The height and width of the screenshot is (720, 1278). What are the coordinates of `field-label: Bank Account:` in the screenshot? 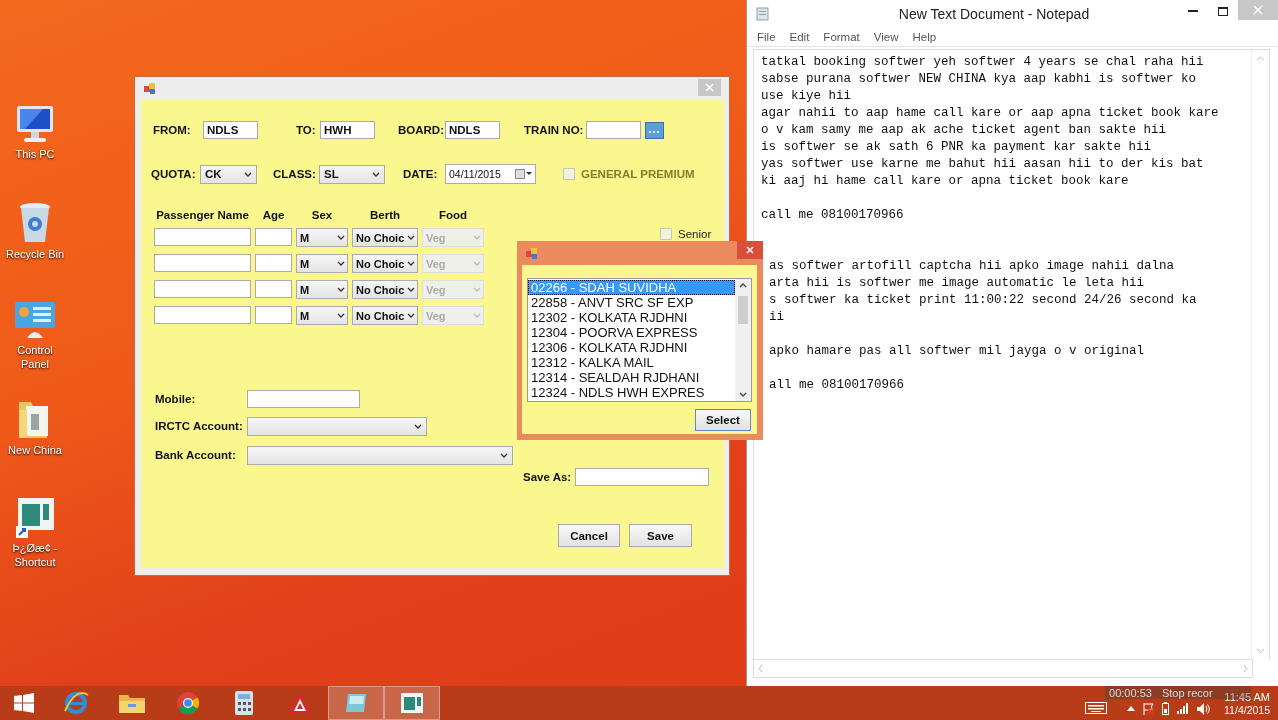 It's located at (196, 455).